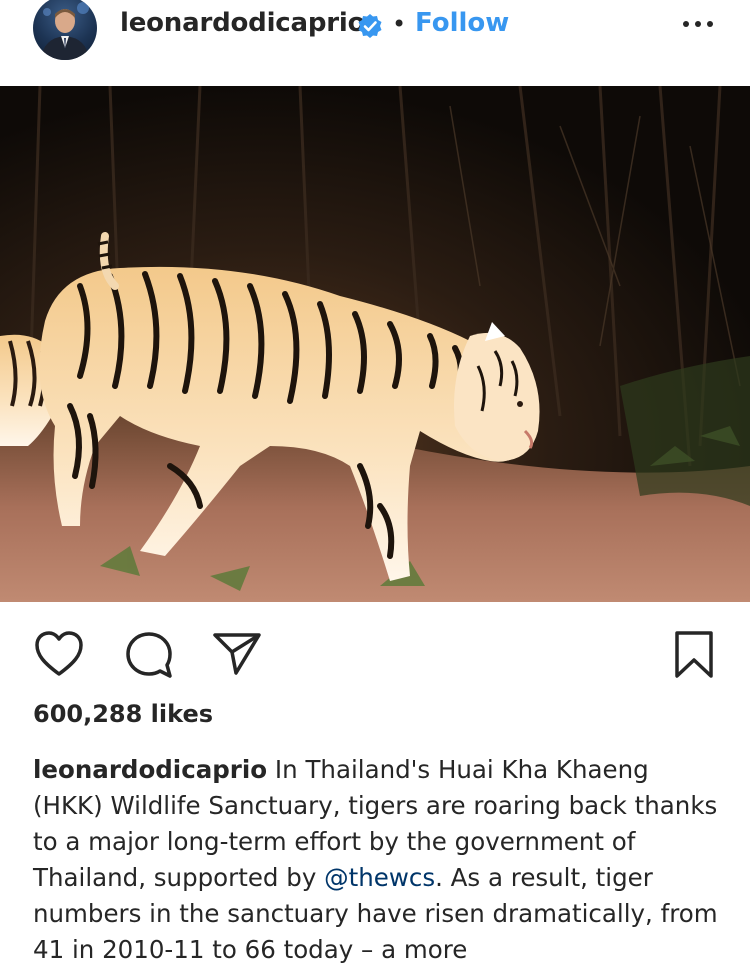 The image size is (750, 969). What do you see at coordinates (242, 23) in the screenshot?
I see `username: leonardodicaprio` at bounding box center [242, 23].